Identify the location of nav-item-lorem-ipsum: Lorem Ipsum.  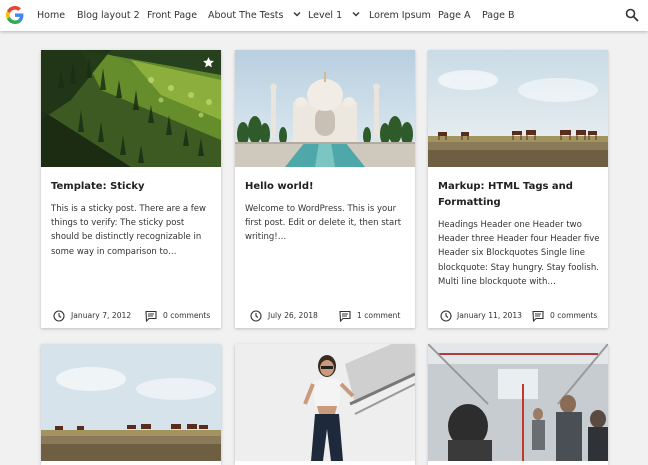
(400, 15).